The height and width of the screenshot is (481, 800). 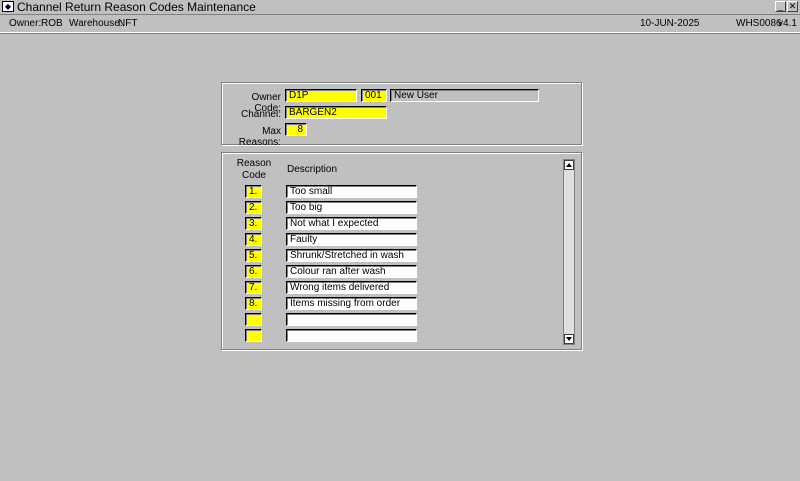 What do you see at coordinates (792, 6) in the screenshot?
I see `close-button: ✕` at bounding box center [792, 6].